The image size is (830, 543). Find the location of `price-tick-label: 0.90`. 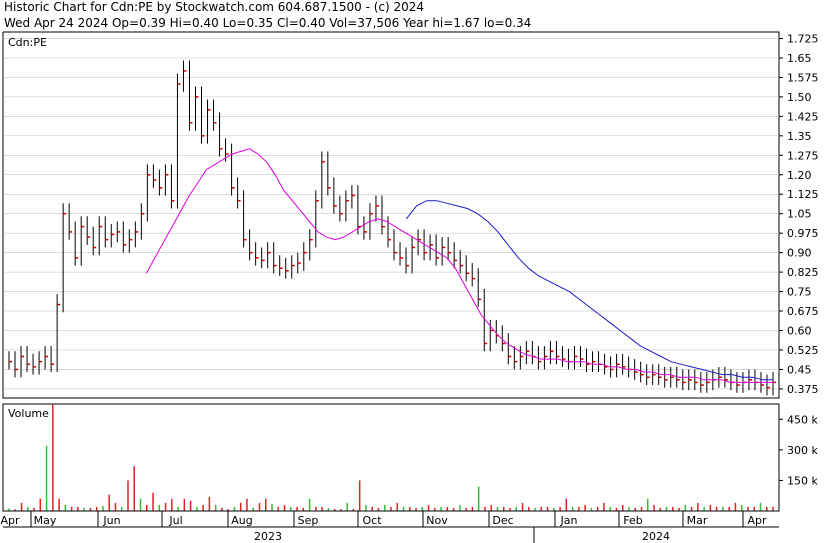

price-tick-label: 0.90 is located at coordinates (799, 253).